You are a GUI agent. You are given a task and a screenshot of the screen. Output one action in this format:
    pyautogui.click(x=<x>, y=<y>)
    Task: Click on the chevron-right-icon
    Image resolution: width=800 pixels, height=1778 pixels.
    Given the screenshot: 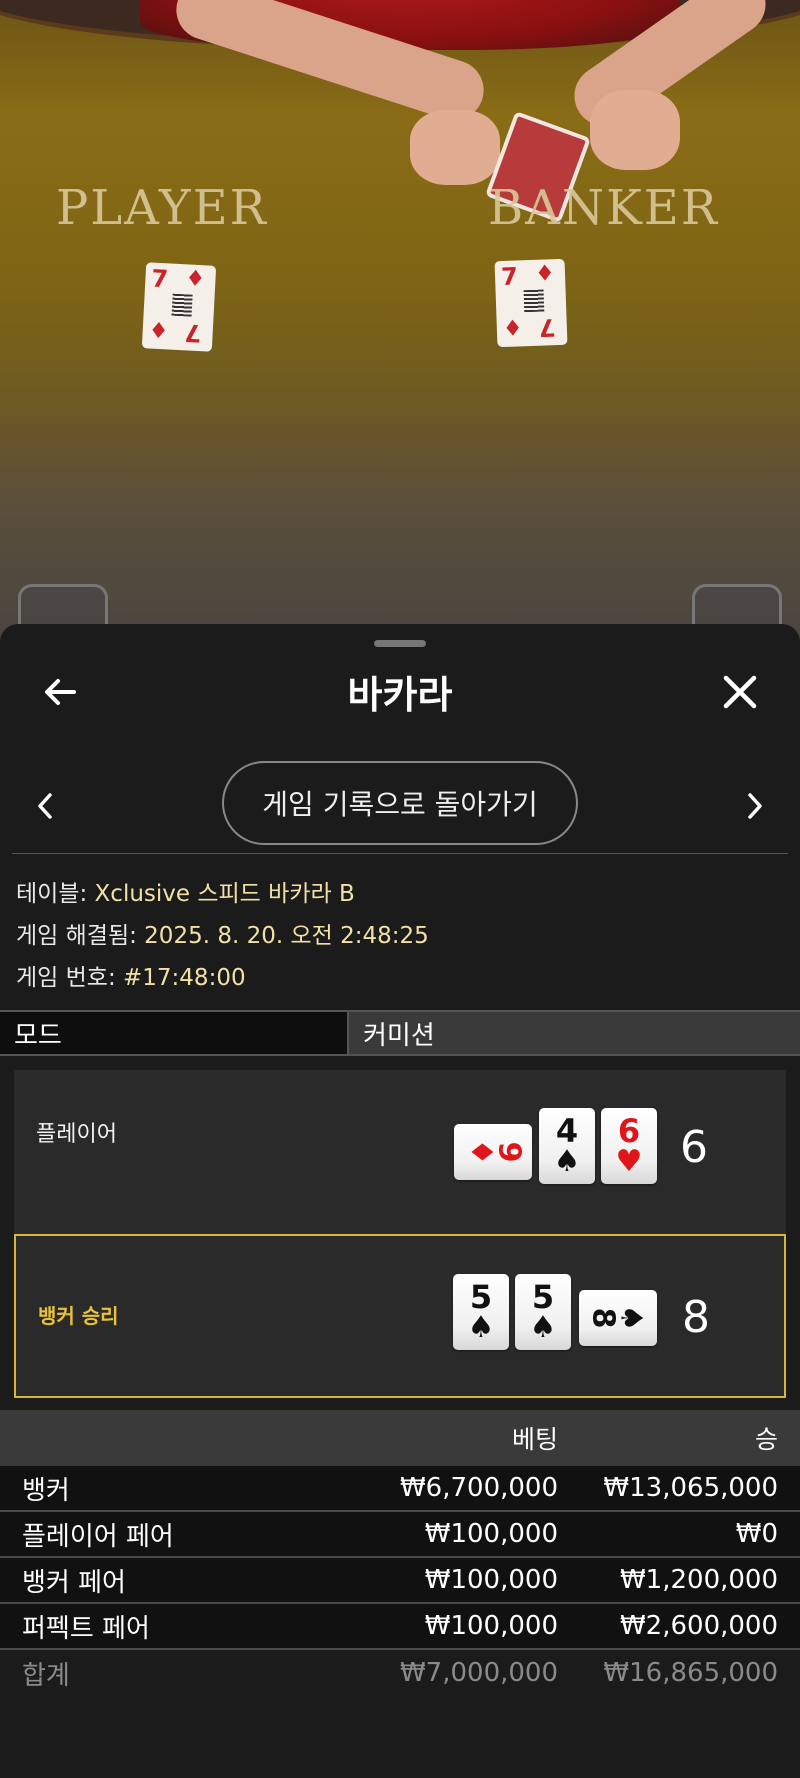 What is the action you would take?
    pyautogui.click(x=755, y=806)
    